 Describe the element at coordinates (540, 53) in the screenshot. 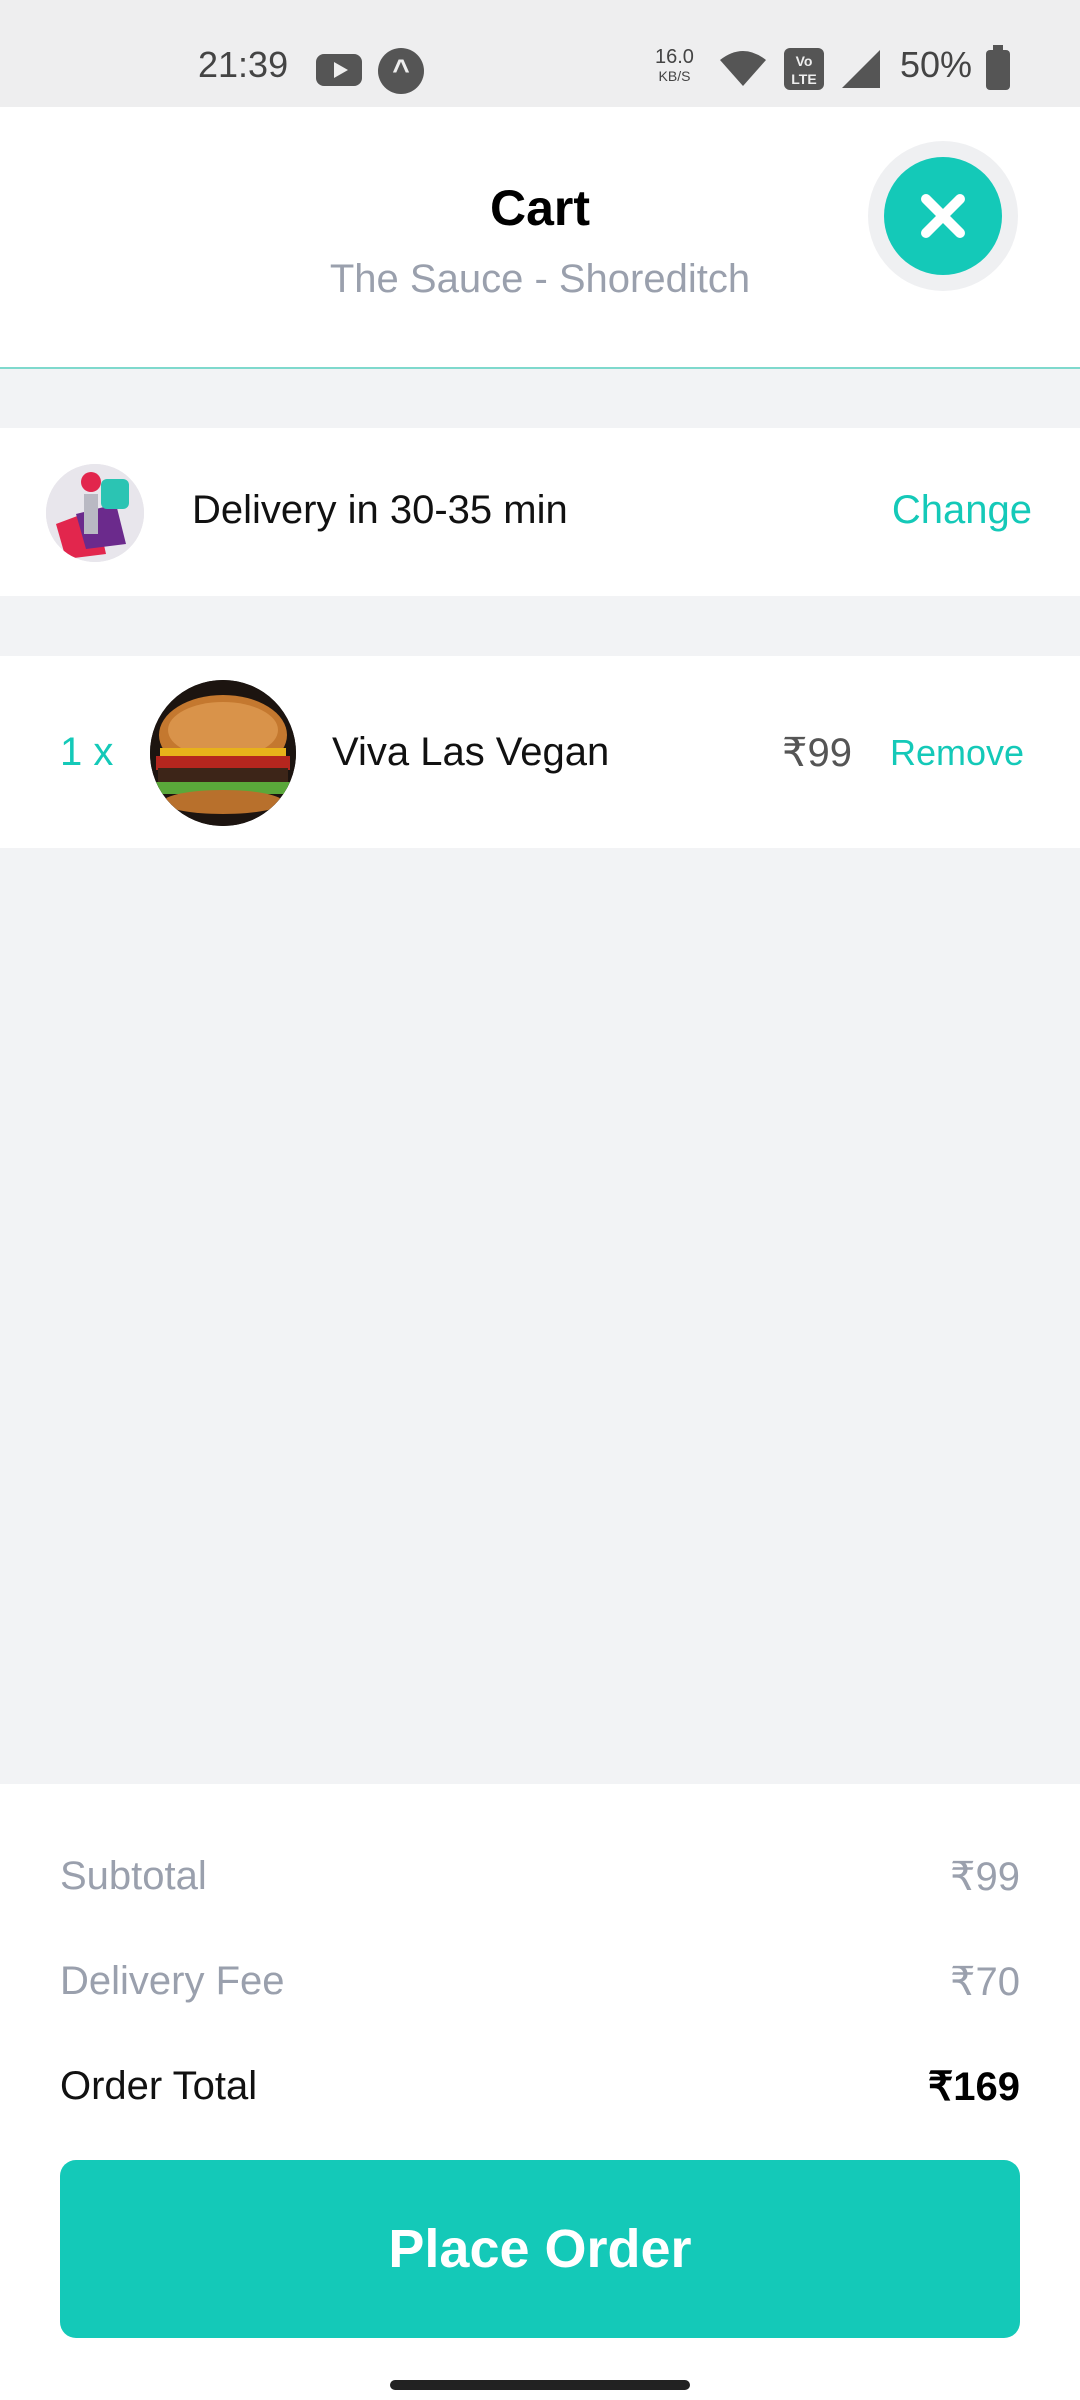

I see `status-bar: 21:39 ^ 16.0 KB/S Vo LTE 50%` at that location.